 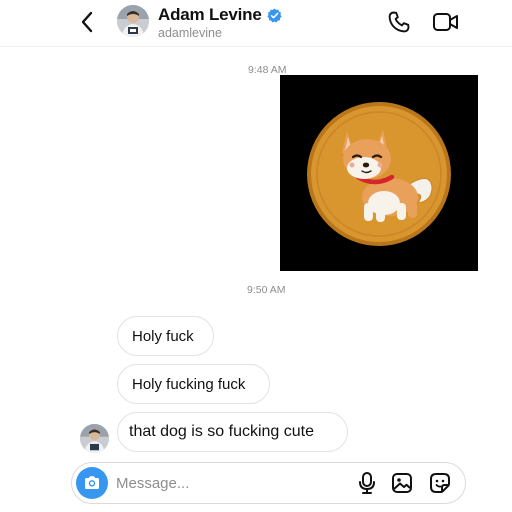 I want to click on phone-icon, so click(x=399, y=22).